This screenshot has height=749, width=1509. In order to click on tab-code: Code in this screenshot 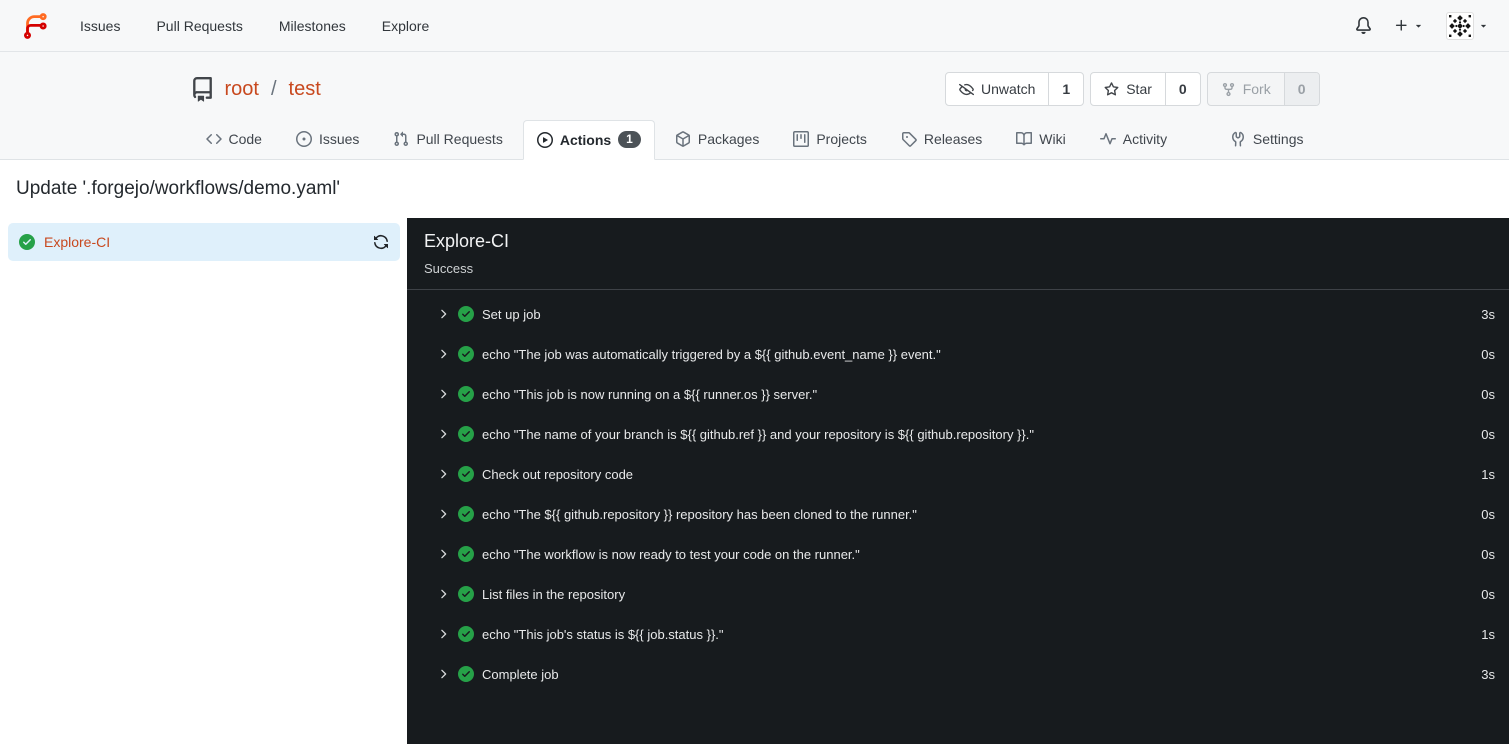, I will do `click(234, 139)`.